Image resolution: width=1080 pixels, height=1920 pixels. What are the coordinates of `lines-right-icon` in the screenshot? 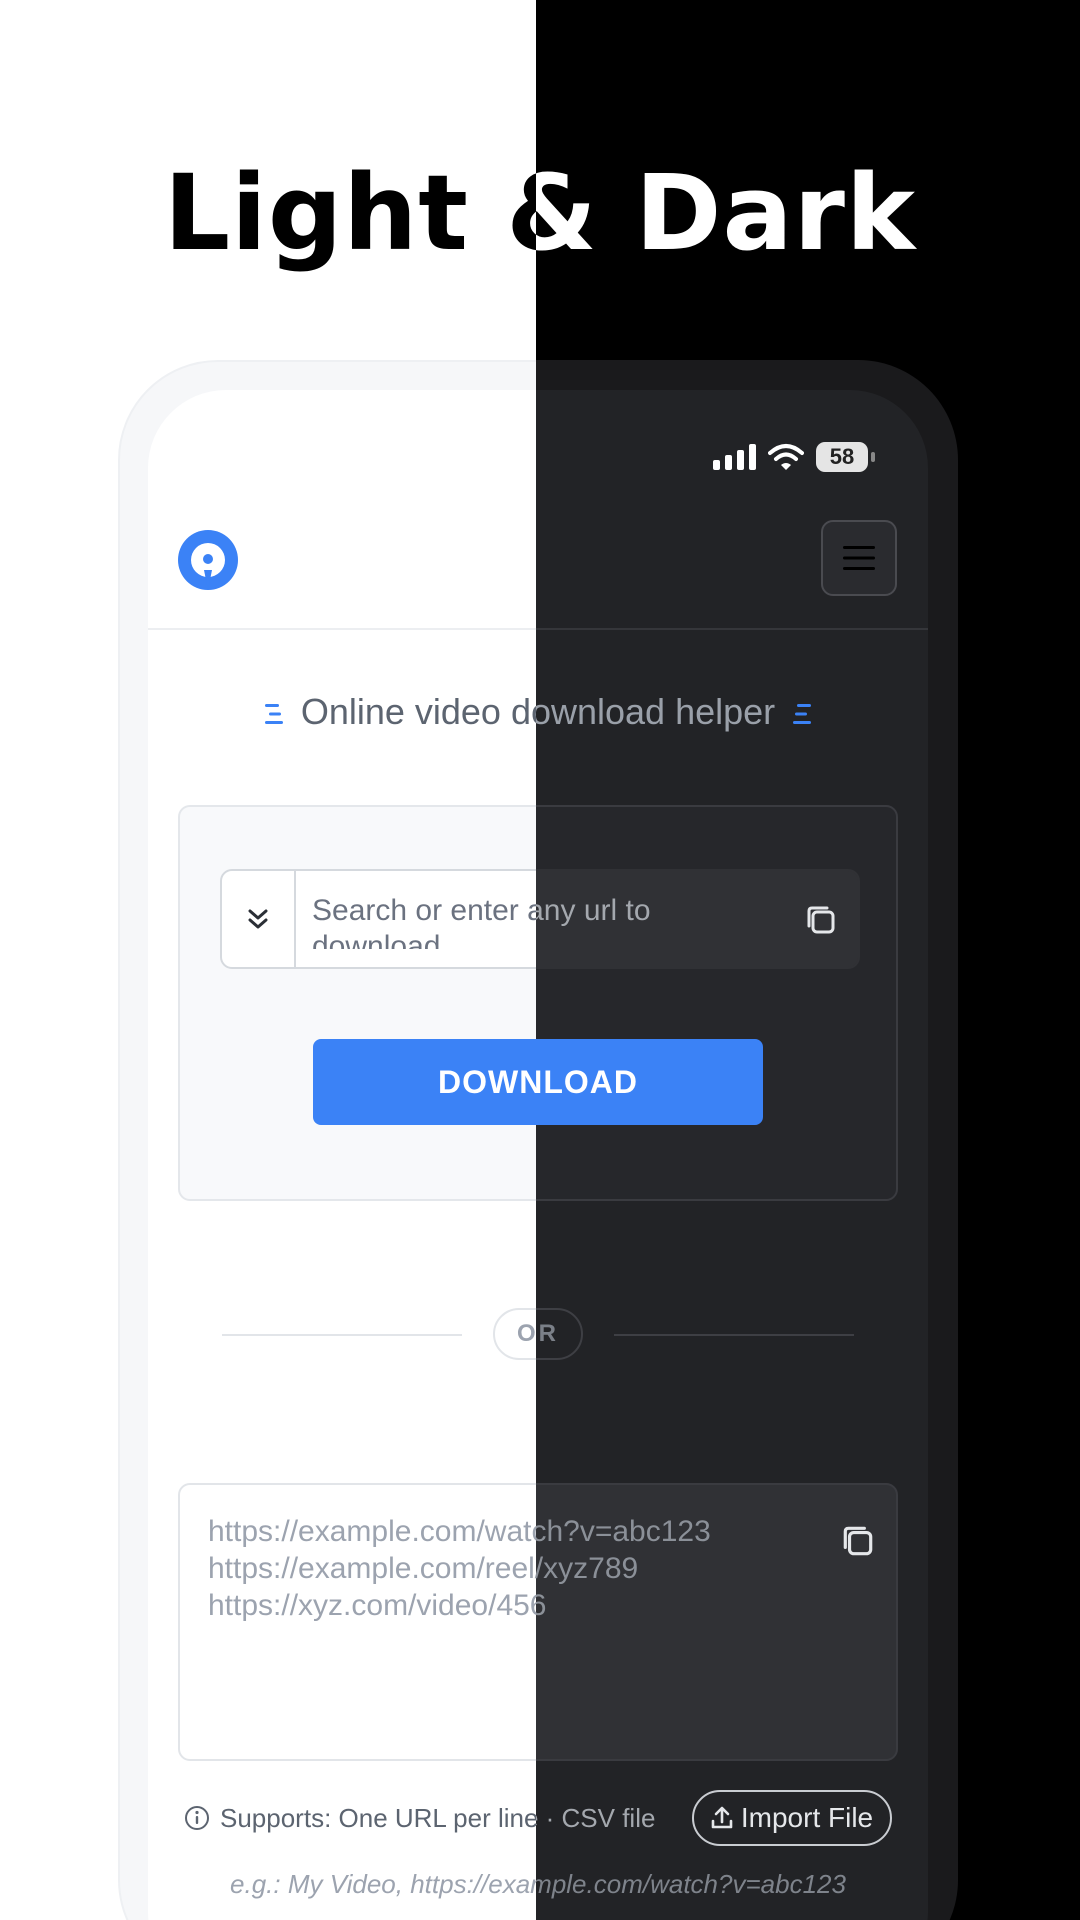 It's located at (802, 714).